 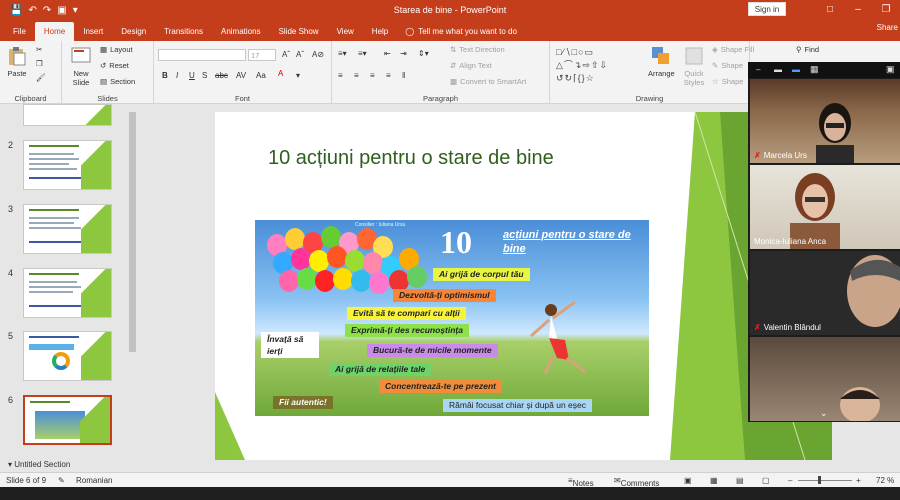 What do you see at coordinates (241, 31) in the screenshot?
I see `tab-animations: Animations` at bounding box center [241, 31].